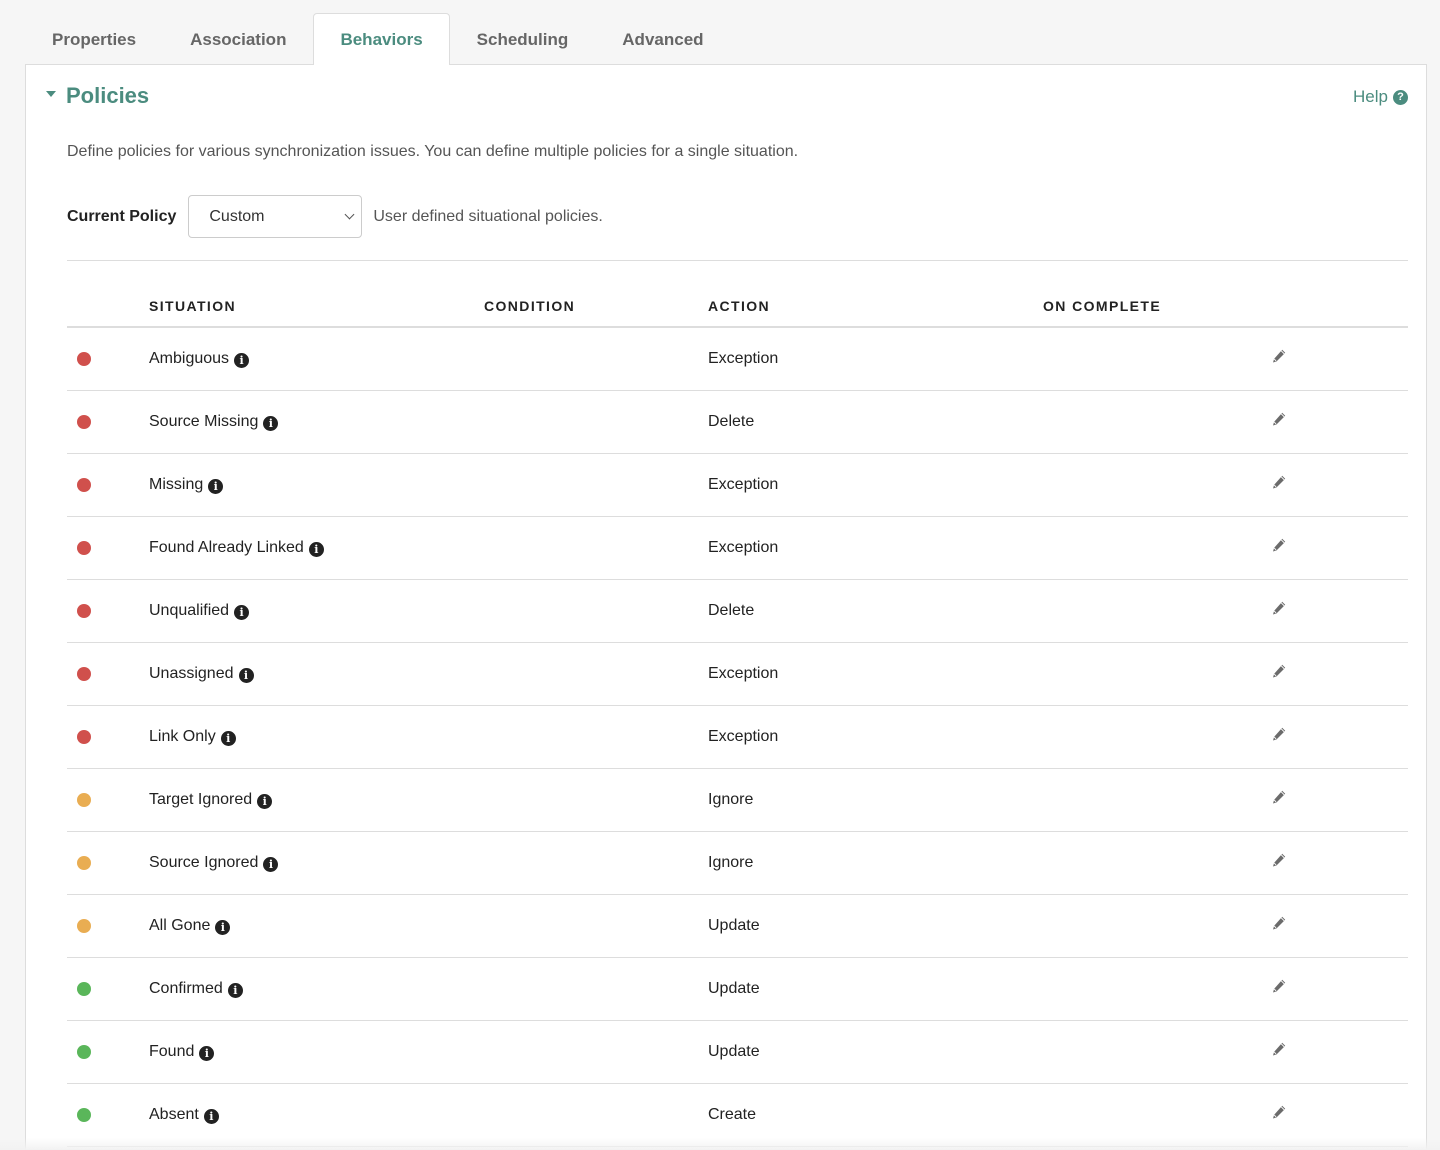 Image resolution: width=1440 pixels, height=1150 pixels. Describe the element at coordinates (316, 863) in the screenshot. I see `situation-cell: Source Ignored i` at that location.